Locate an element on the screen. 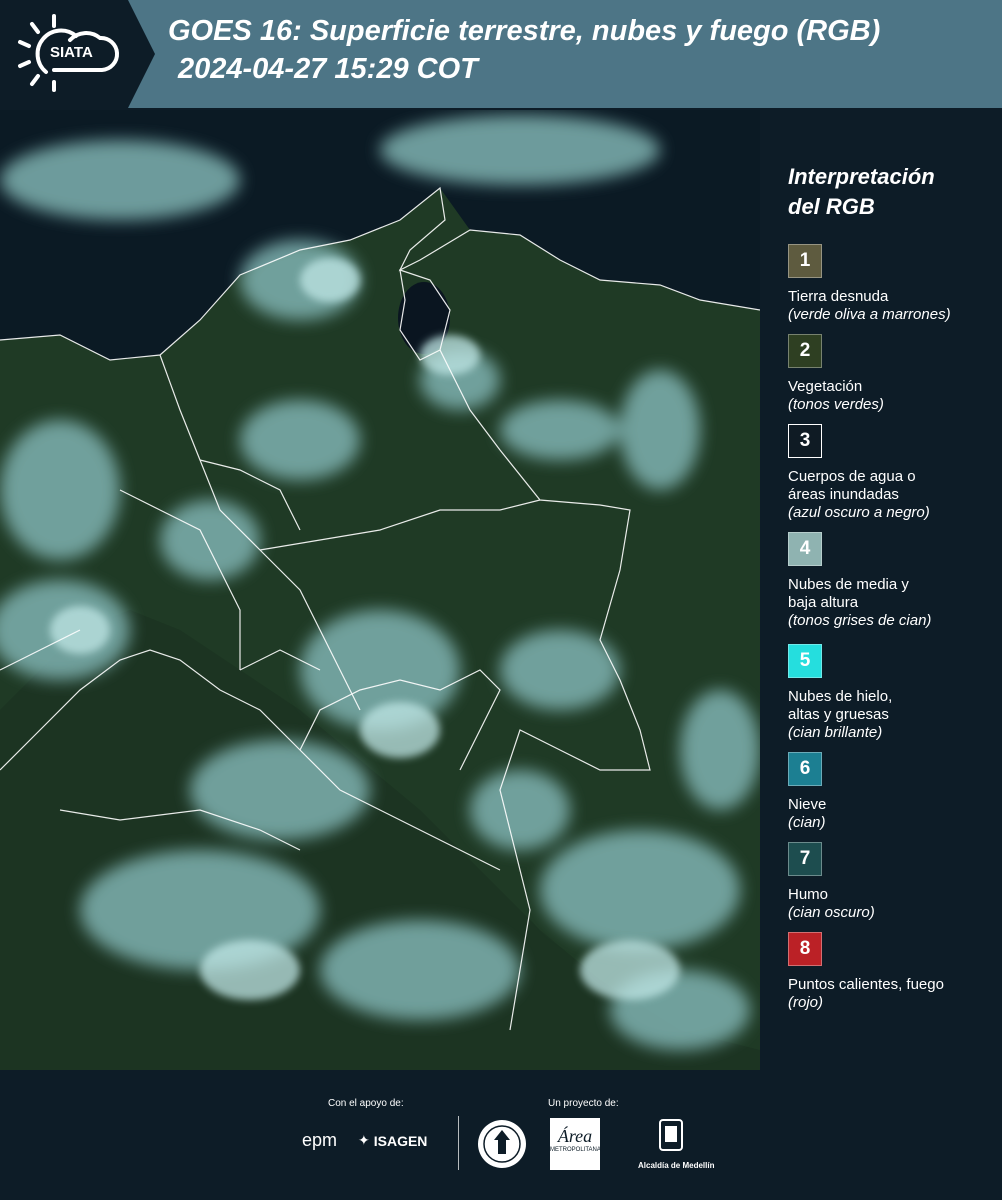  title-line-2: 2024-04-27 15:29 COT is located at coordinates (328, 69).